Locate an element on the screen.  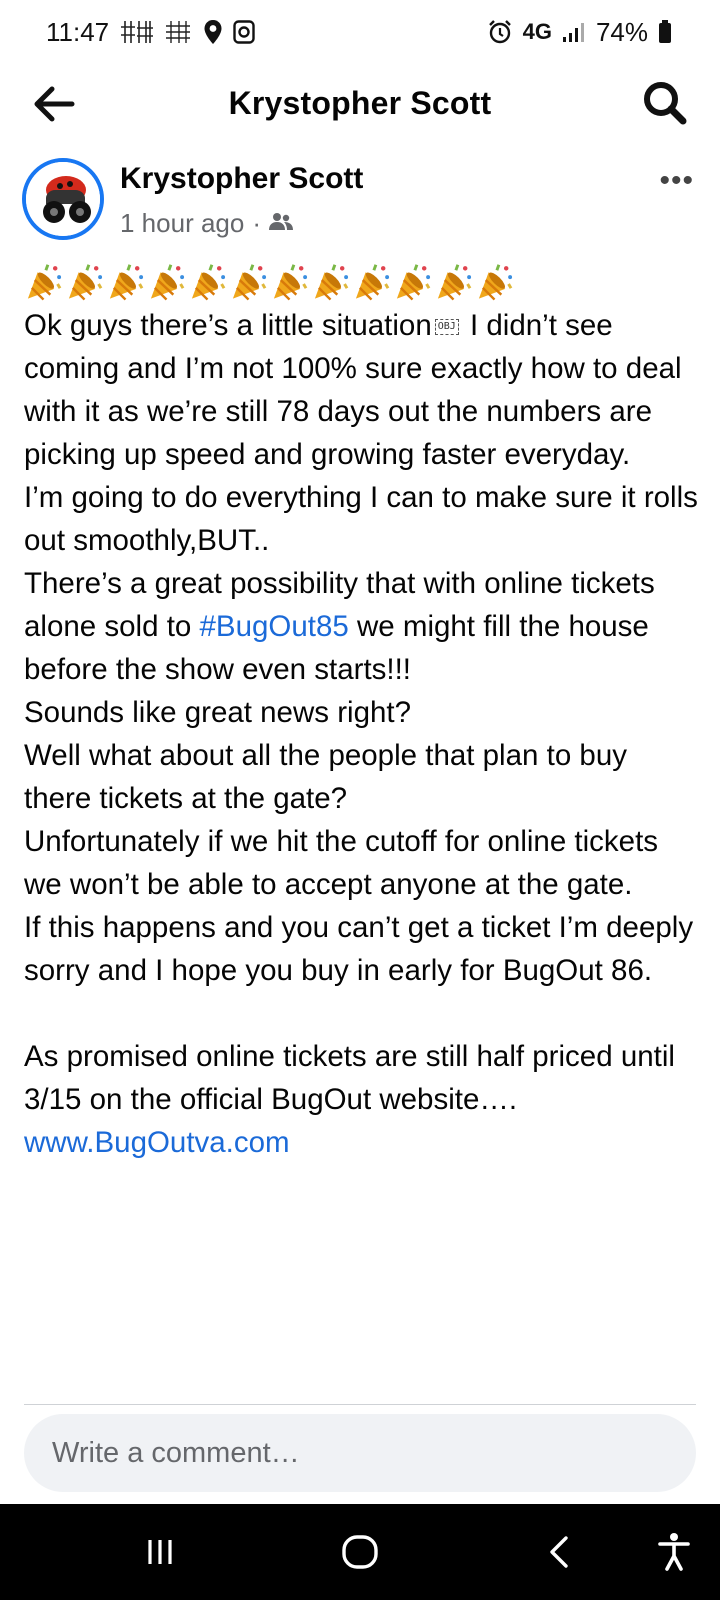
back-arrow-icon is located at coordinates (54, 104).